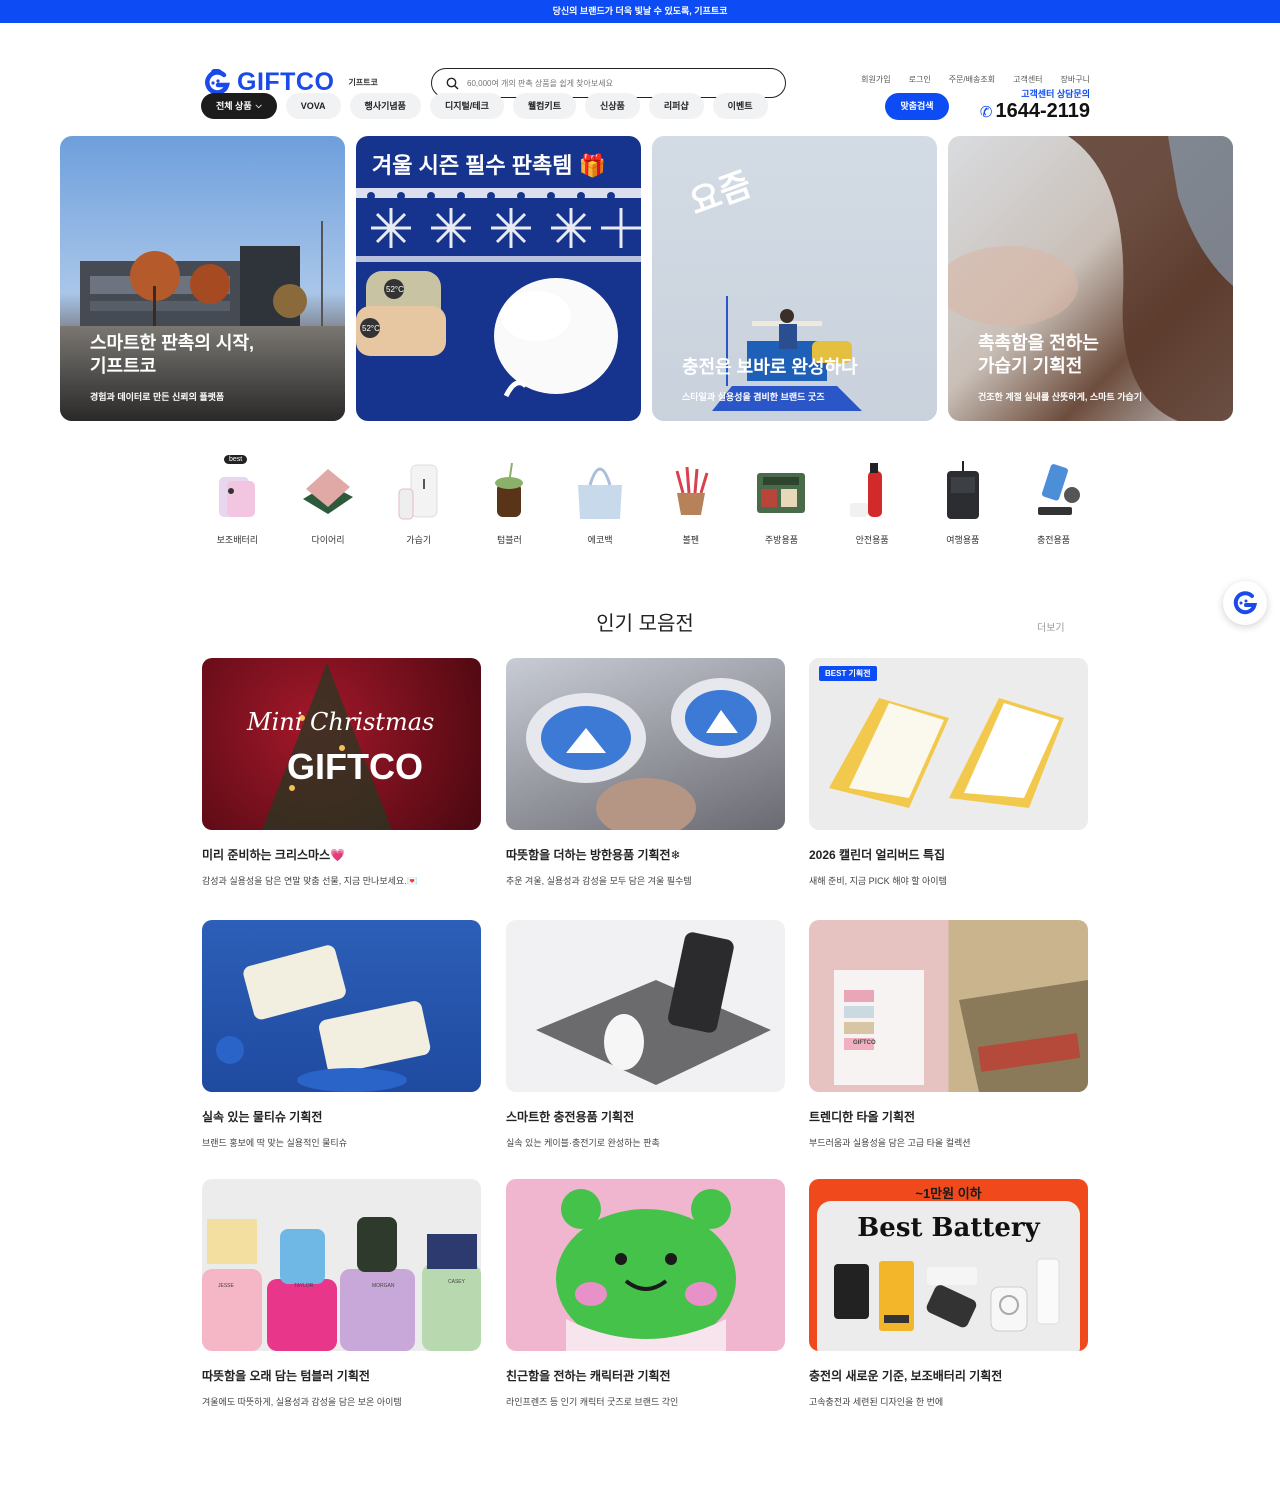 The width and height of the screenshot is (1280, 1486). I want to click on category-diary: 다이어리, so click(328, 500).